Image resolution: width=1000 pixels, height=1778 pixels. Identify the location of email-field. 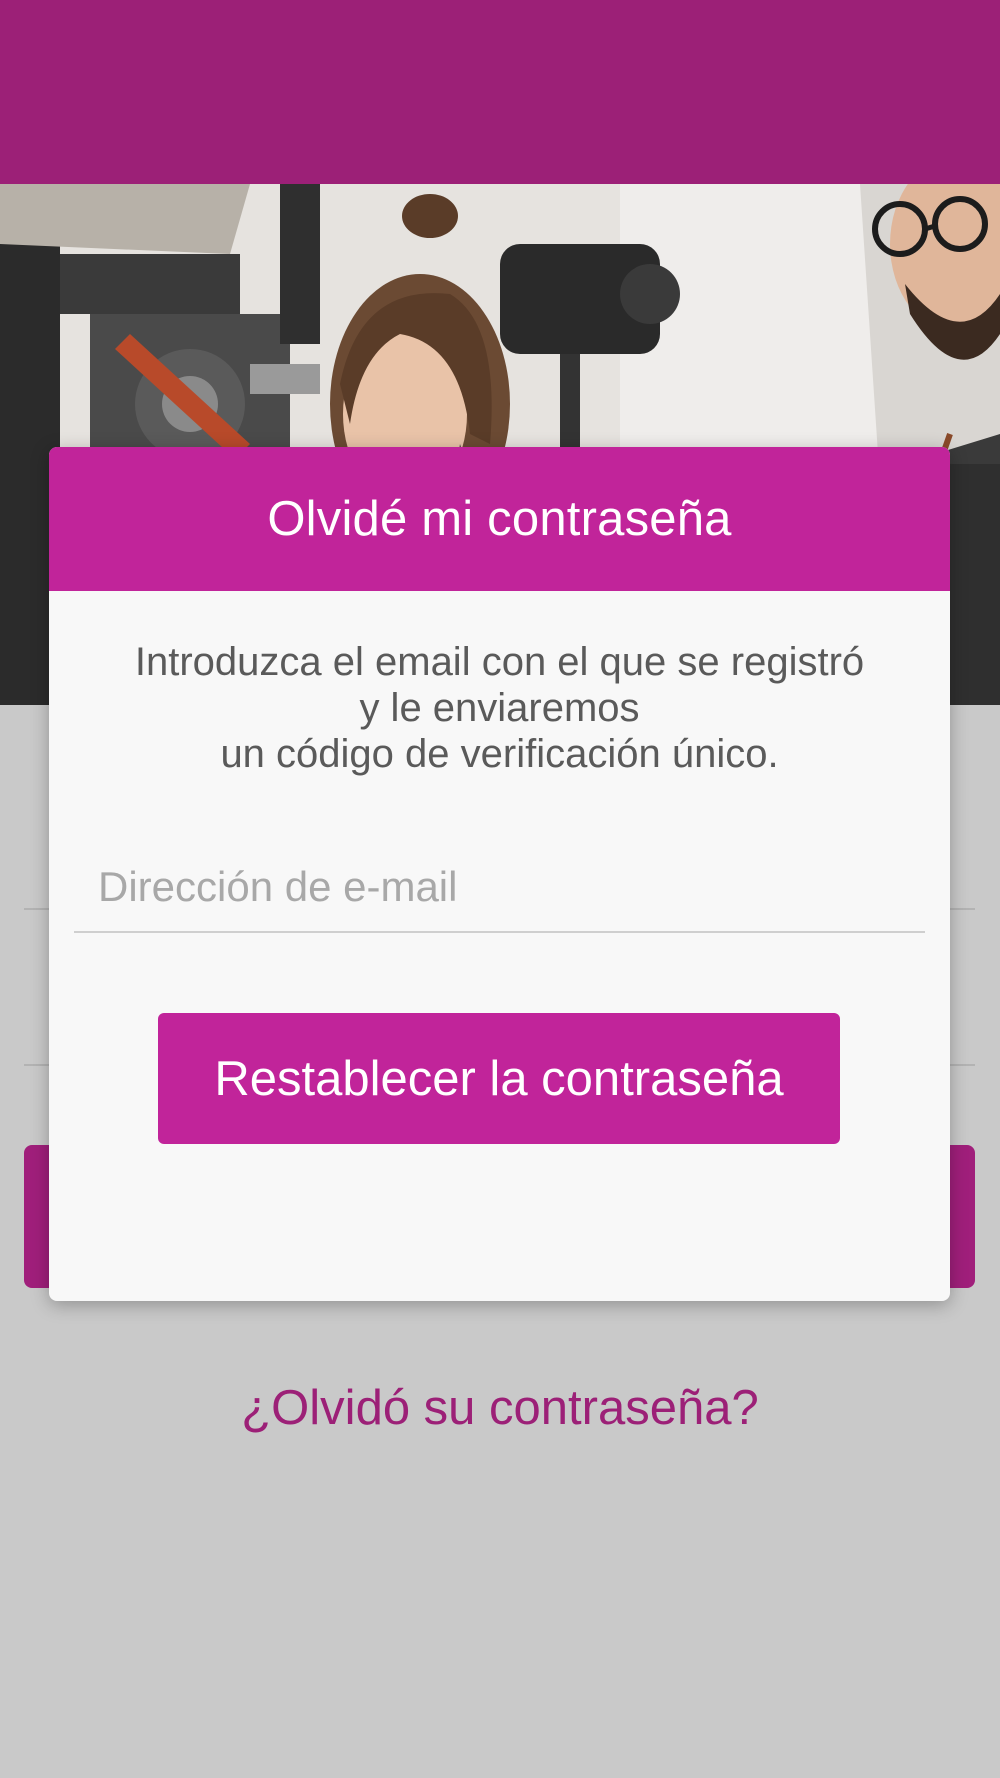
(499, 888).